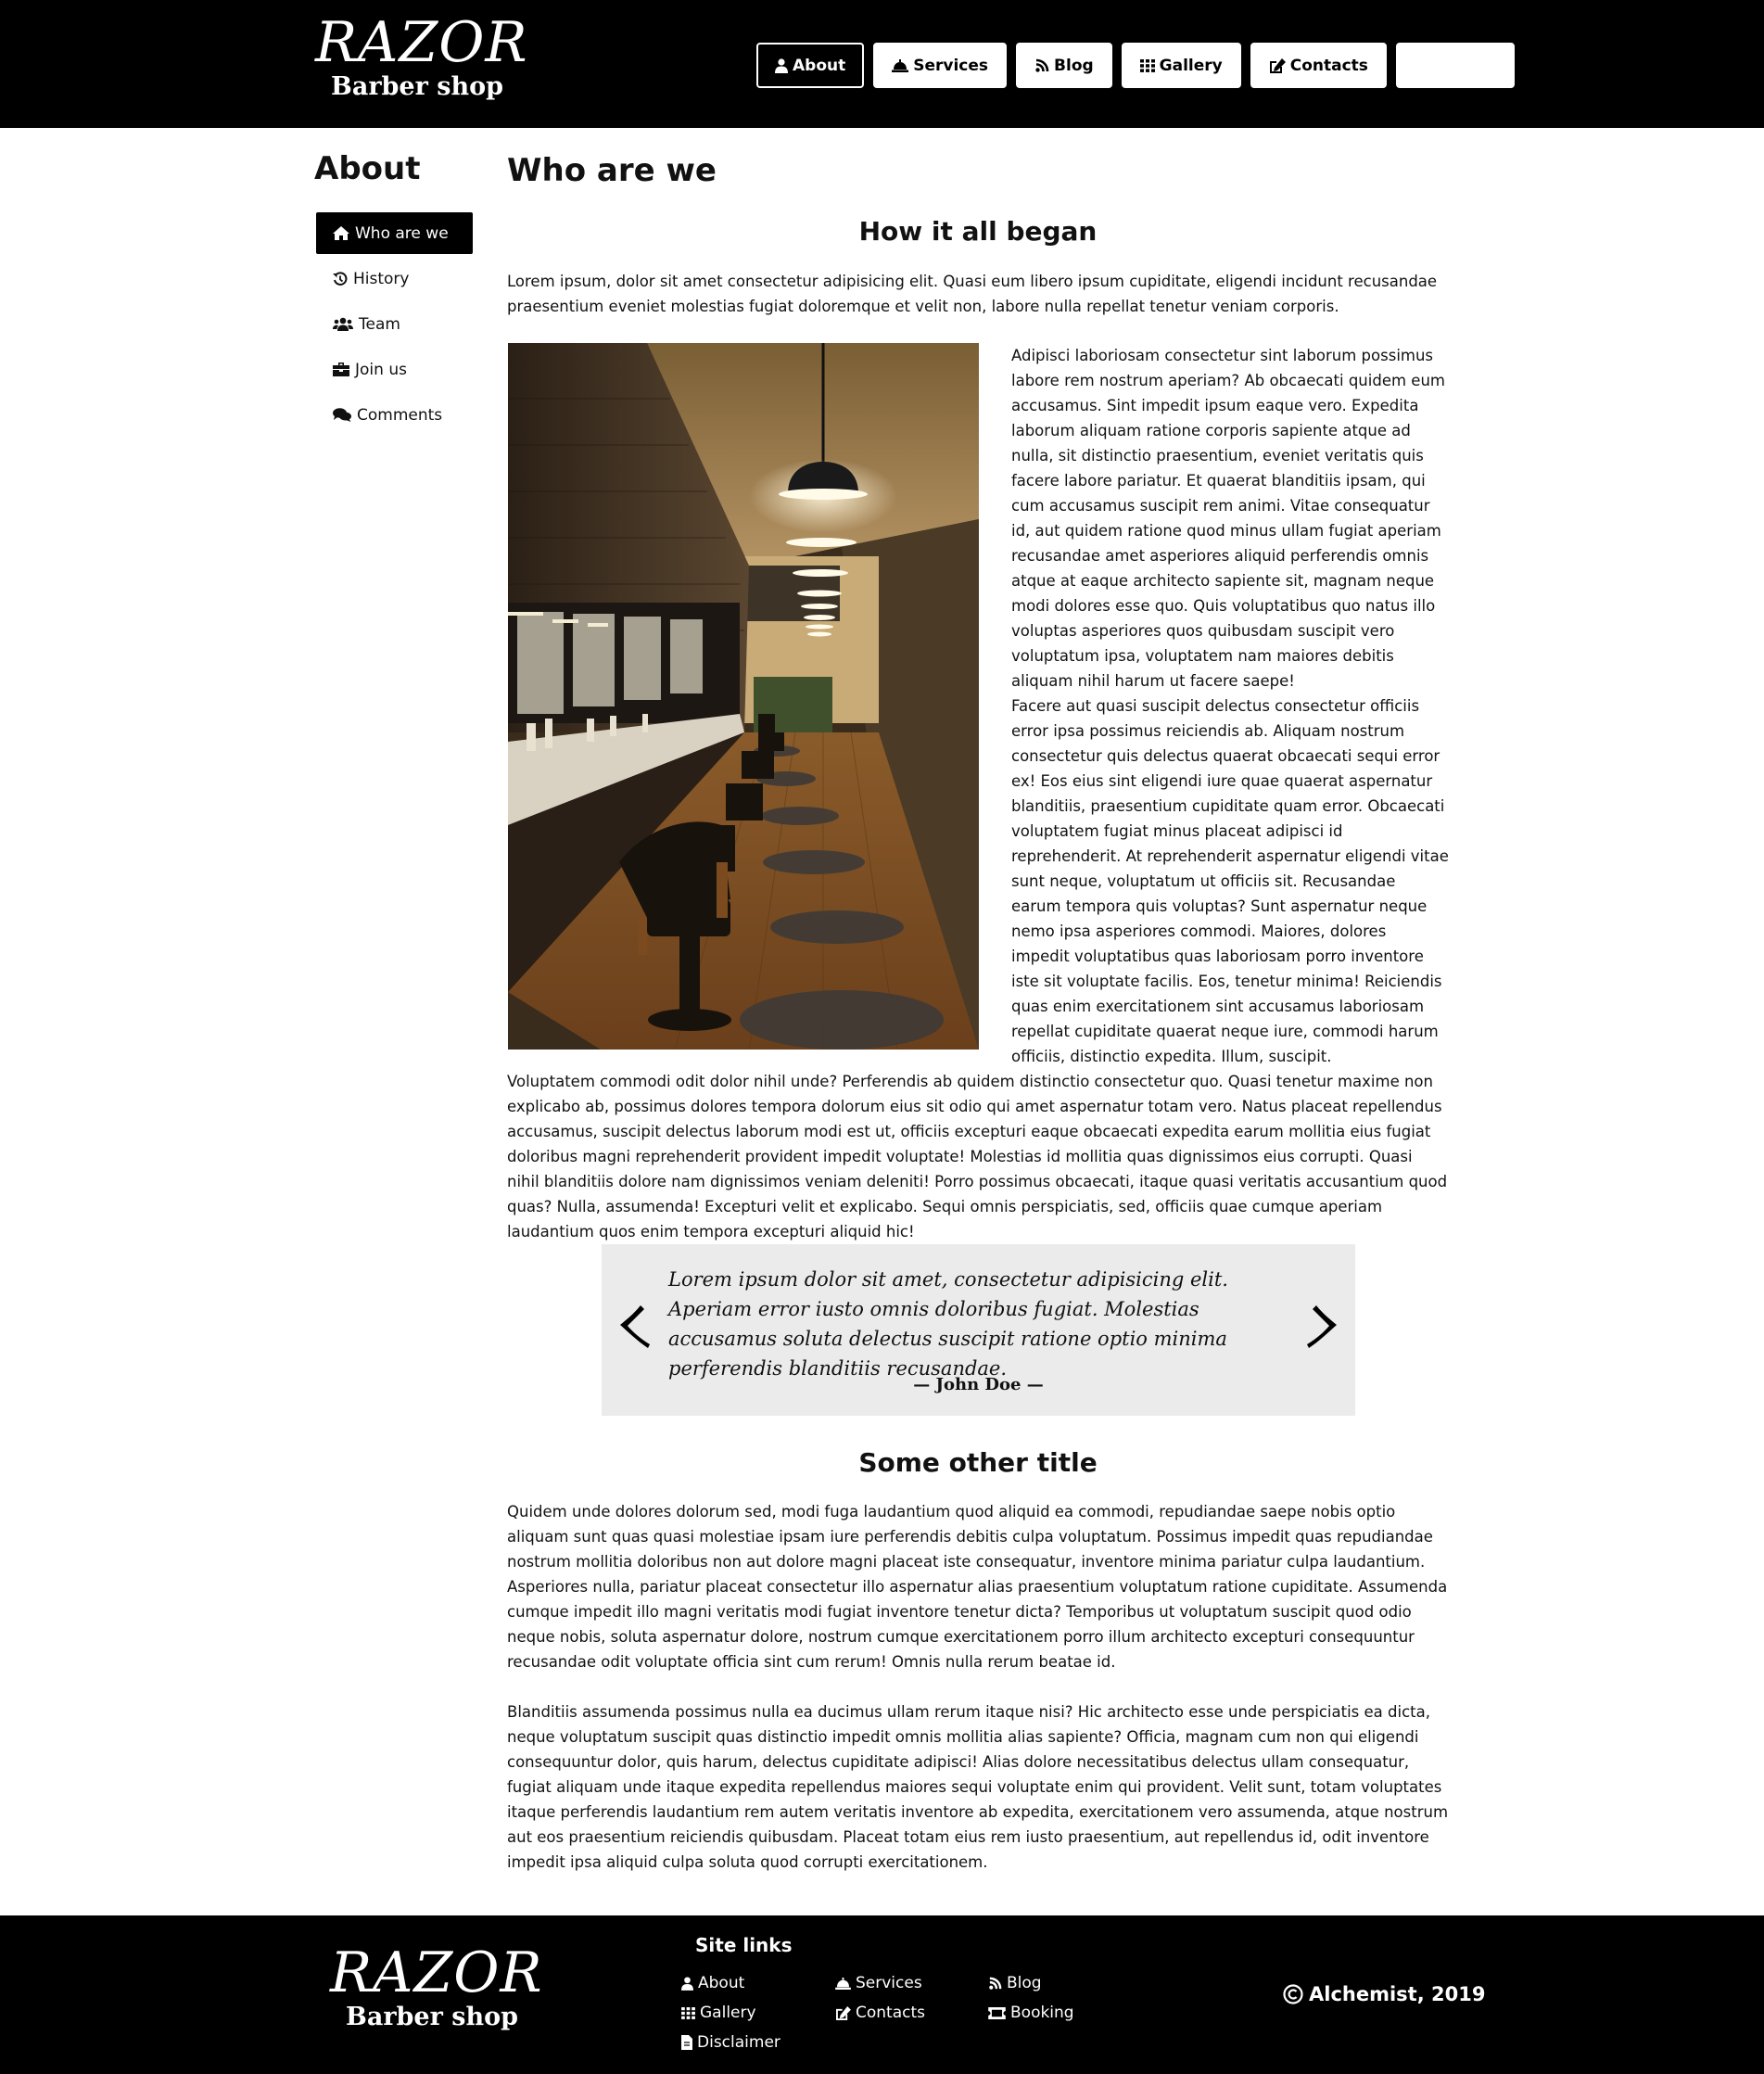 The image size is (1764, 2074). I want to click on quote-author: — John Doe —, so click(979, 1384).